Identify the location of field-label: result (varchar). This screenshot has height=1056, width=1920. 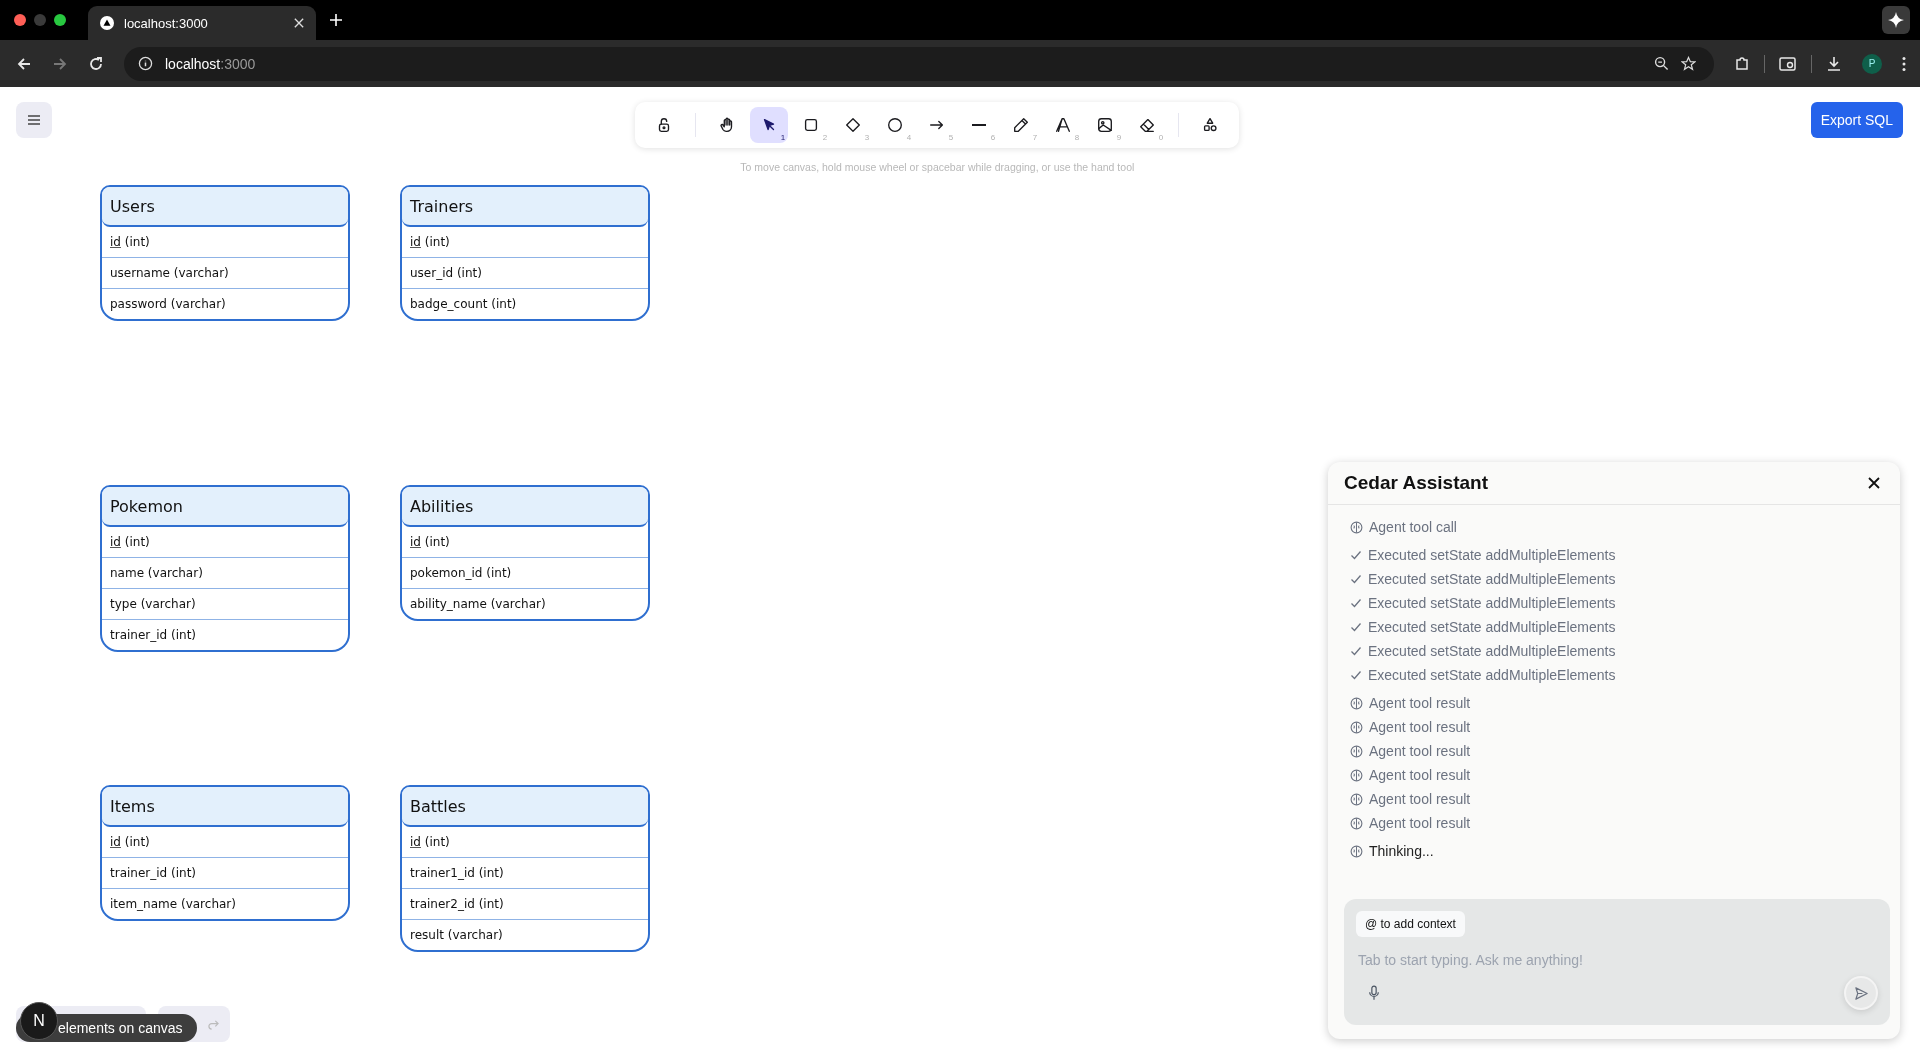
(525, 934).